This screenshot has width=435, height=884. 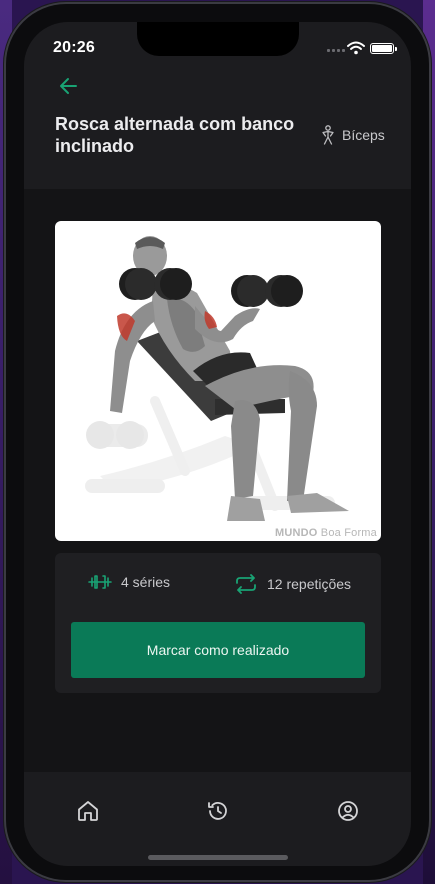 I want to click on bottom-tab-bar, so click(x=217, y=819).